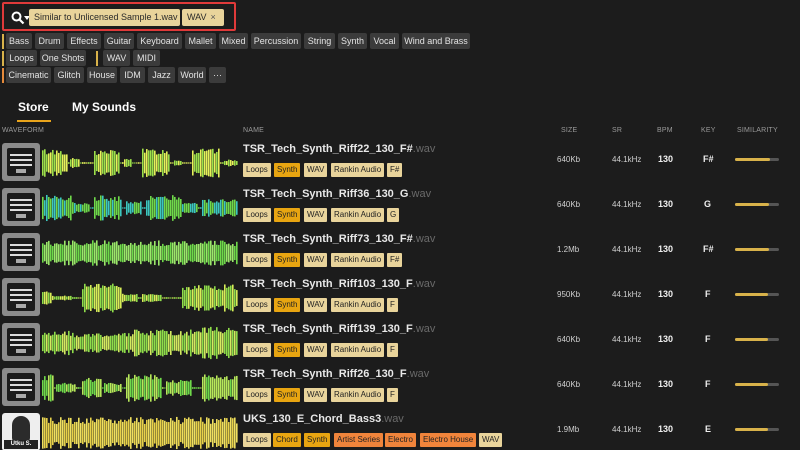 The height and width of the screenshot is (450, 800). Describe the element at coordinates (146, 58) in the screenshot. I see `filter-tag-midi: MIDI` at that location.